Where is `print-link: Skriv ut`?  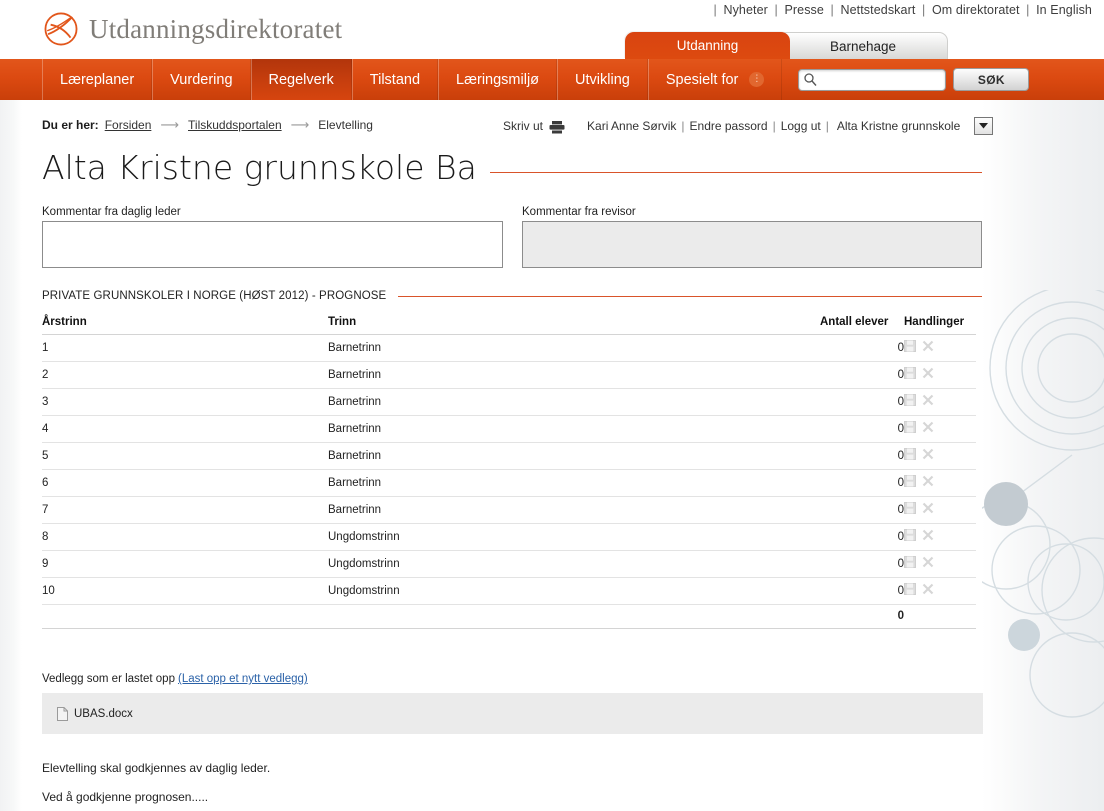 print-link: Skriv ut is located at coordinates (523, 126).